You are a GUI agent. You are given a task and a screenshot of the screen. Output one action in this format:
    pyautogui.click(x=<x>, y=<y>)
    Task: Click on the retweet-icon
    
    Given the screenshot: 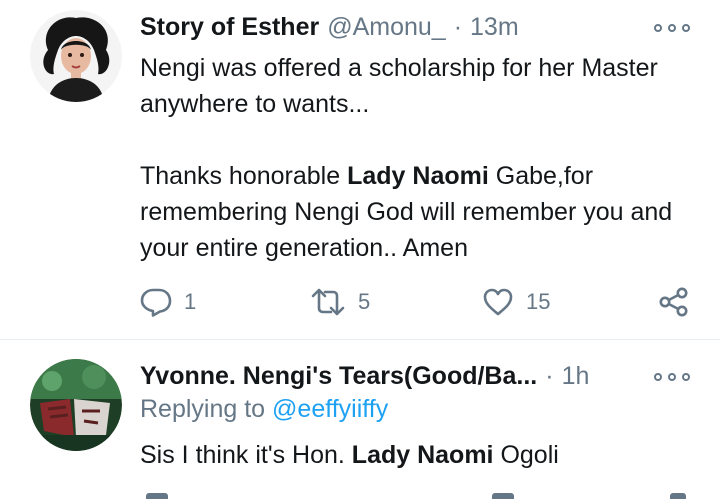 What is the action you would take?
    pyautogui.click(x=328, y=302)
    